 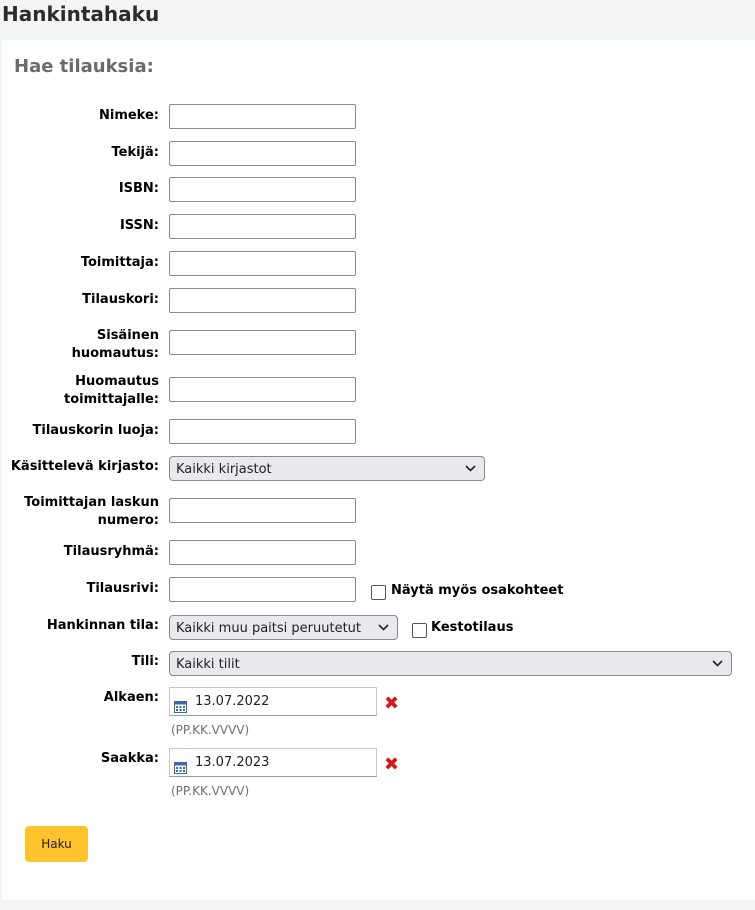 I want to click on fund-label: Tili:, so click(x=145, y=661).